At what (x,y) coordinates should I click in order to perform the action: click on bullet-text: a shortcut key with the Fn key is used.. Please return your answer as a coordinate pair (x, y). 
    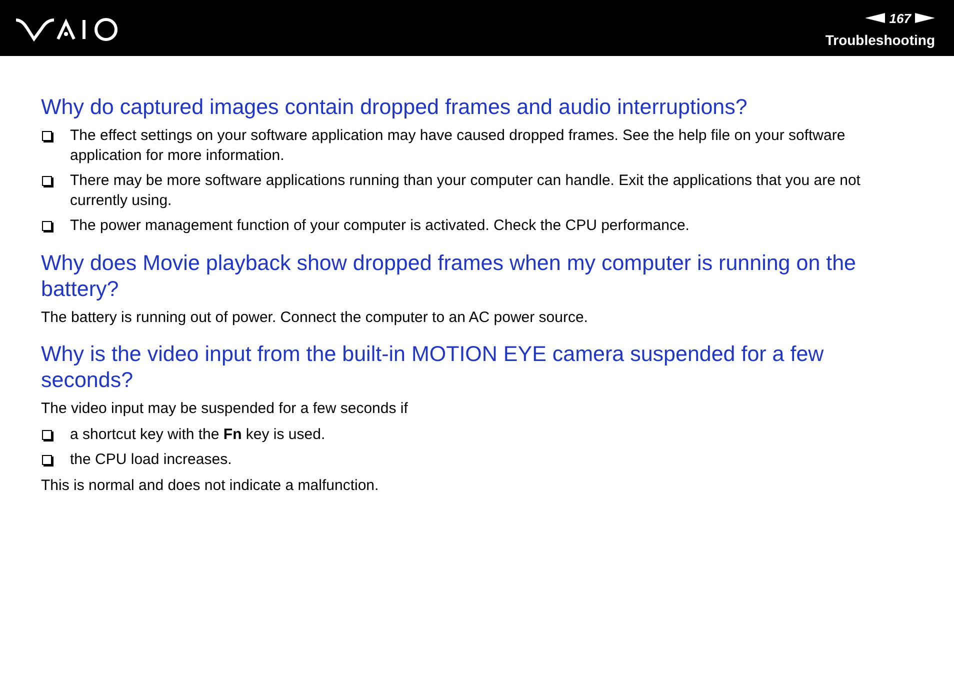
    Looking at the image, I should click on (198, 434).